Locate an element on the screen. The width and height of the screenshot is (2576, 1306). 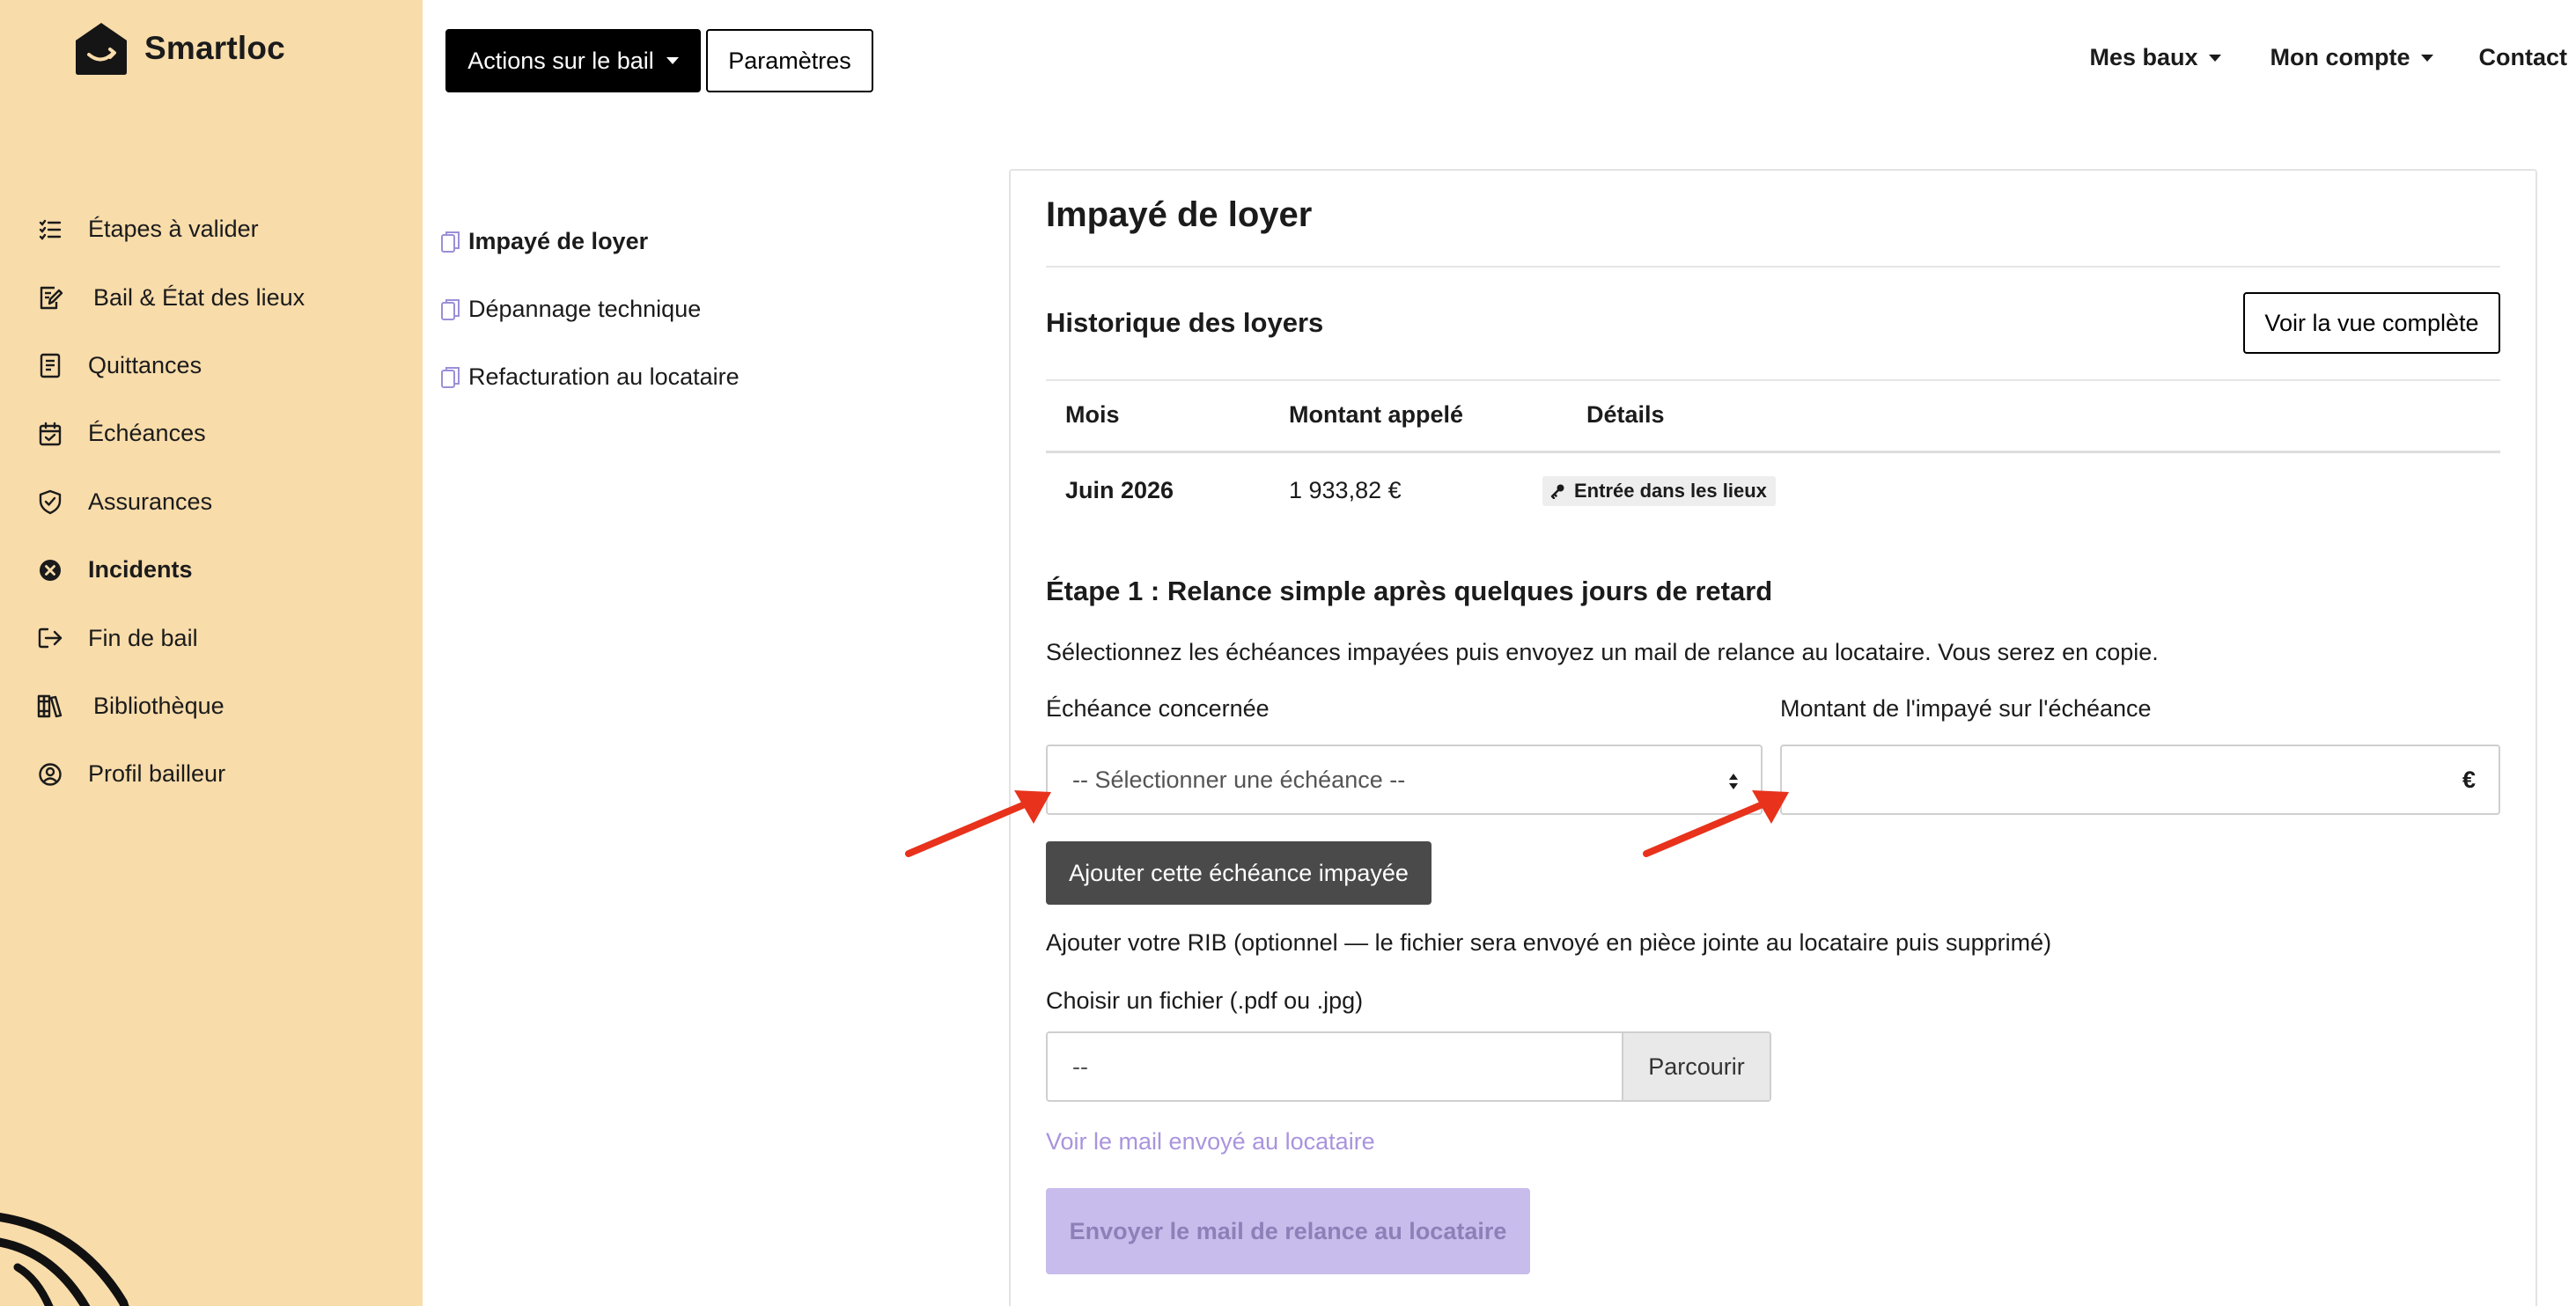
sidebar-item-incidents: Incidents is located at coordinates (170, 570).